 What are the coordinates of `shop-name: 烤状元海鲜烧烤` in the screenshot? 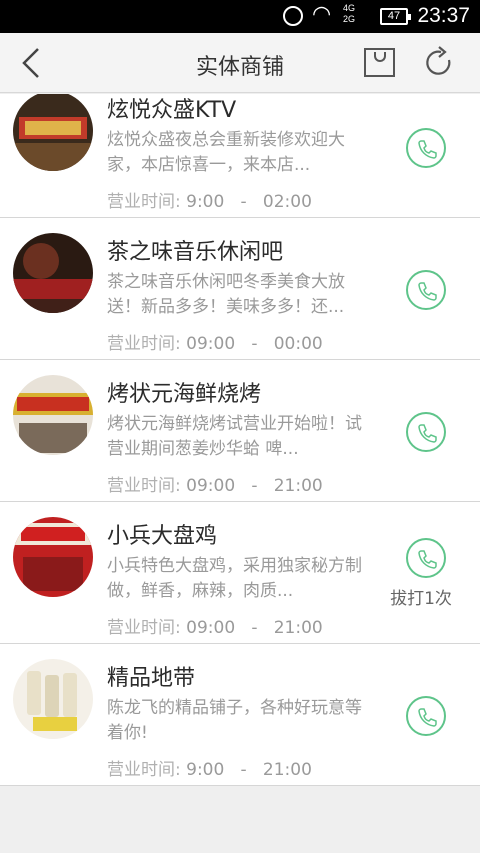 It's located at (184, 394).